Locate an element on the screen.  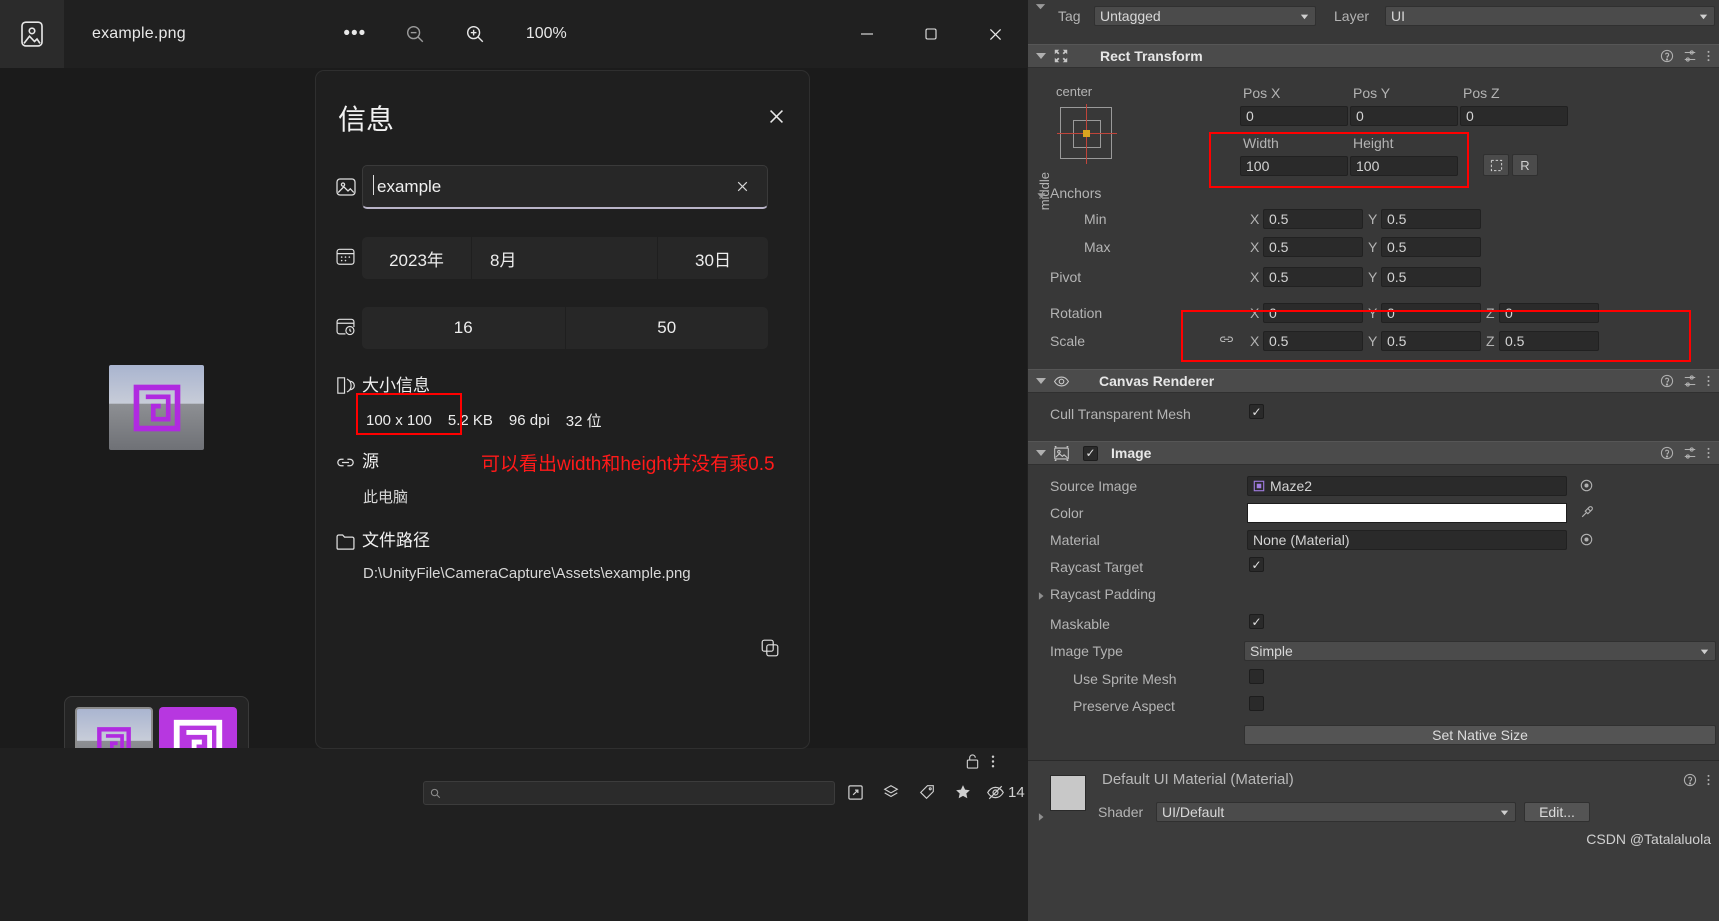
source-image-field: Maze2 is located at coordinates (1407, 486).